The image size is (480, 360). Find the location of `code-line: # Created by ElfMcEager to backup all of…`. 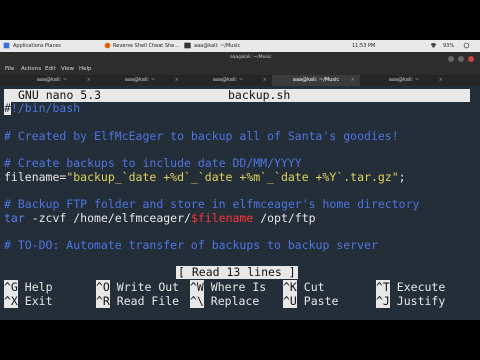

code-line: # Created by ElfMcEager to backup all of… is located at coordinates (201, 136).